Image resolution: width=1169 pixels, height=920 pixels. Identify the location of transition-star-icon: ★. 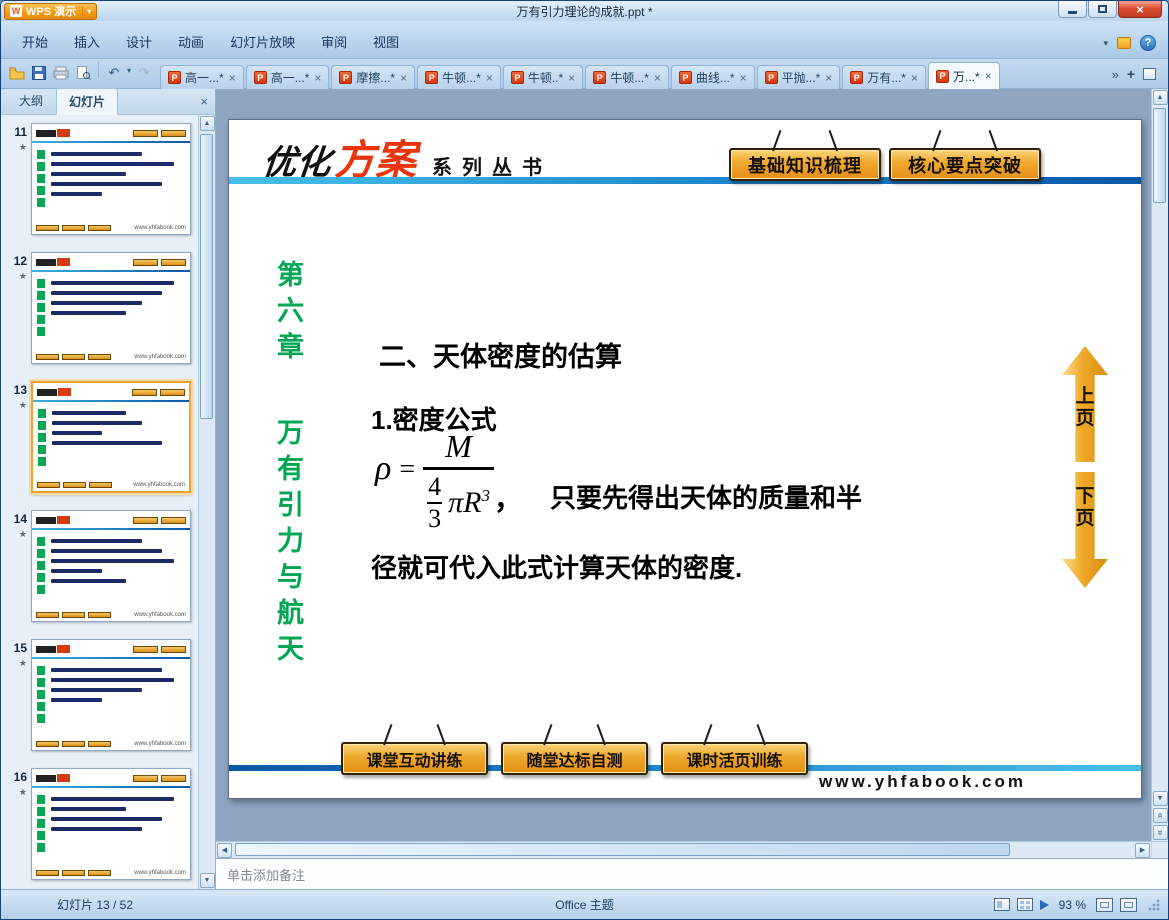
(22, 405).